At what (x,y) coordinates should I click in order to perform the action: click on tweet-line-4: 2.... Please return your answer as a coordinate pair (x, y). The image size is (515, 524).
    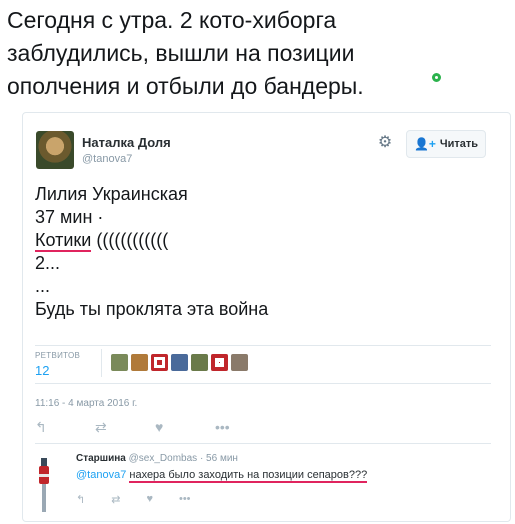
    Looking at the image, I should click on (48, 263).